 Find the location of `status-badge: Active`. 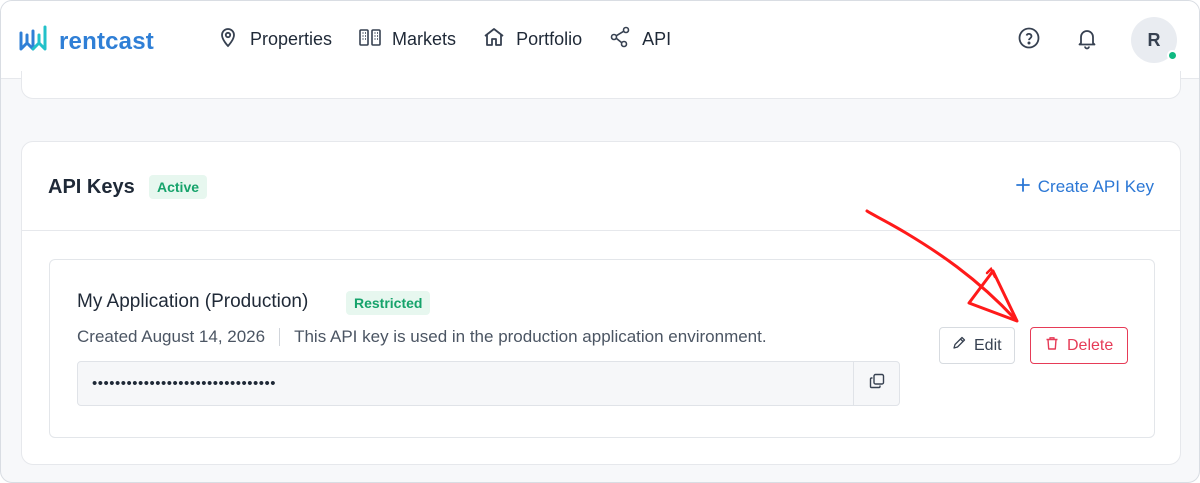

status-badge: Active is located at coordinates (178, 187).